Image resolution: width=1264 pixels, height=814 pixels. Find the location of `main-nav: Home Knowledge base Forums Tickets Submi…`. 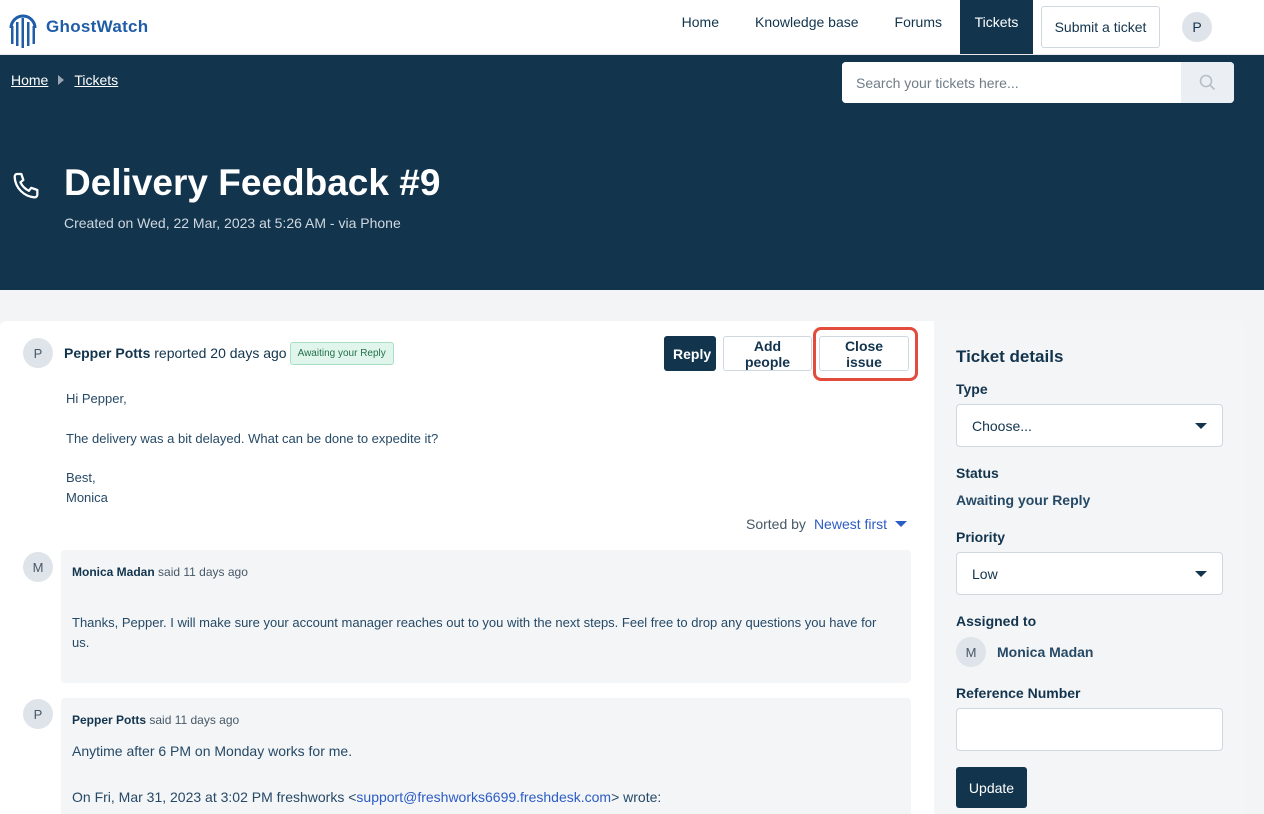

main-nav: Home Knowledge base Forums Tickets Submi… is located at coordinates (964, 27).